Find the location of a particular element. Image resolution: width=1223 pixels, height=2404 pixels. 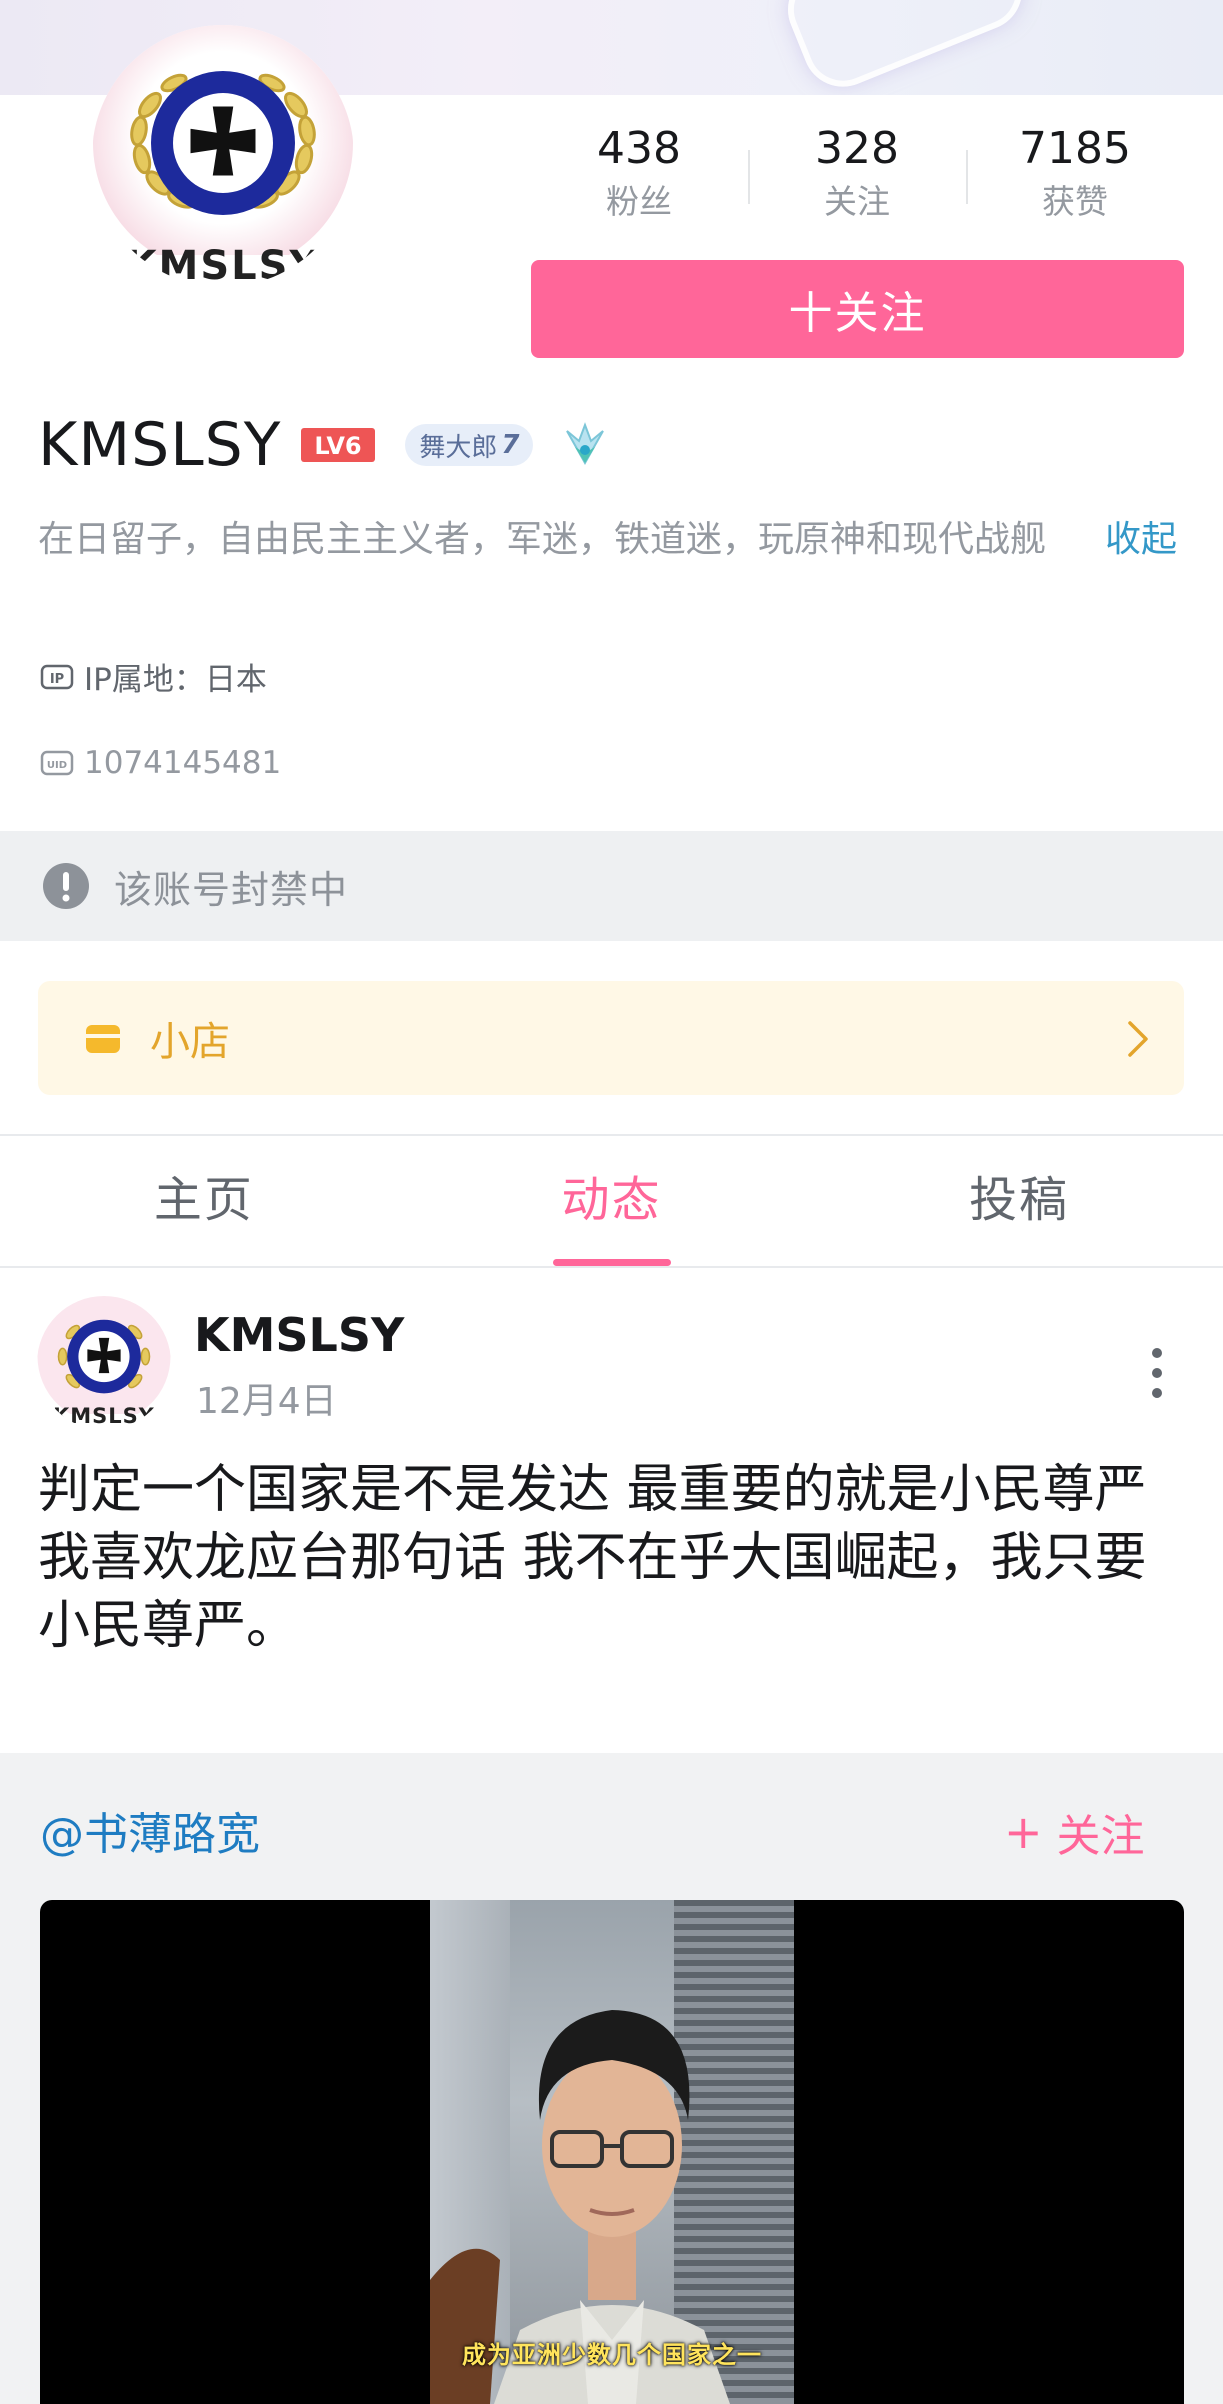

alert-icon is located at coordinates (66, 886).